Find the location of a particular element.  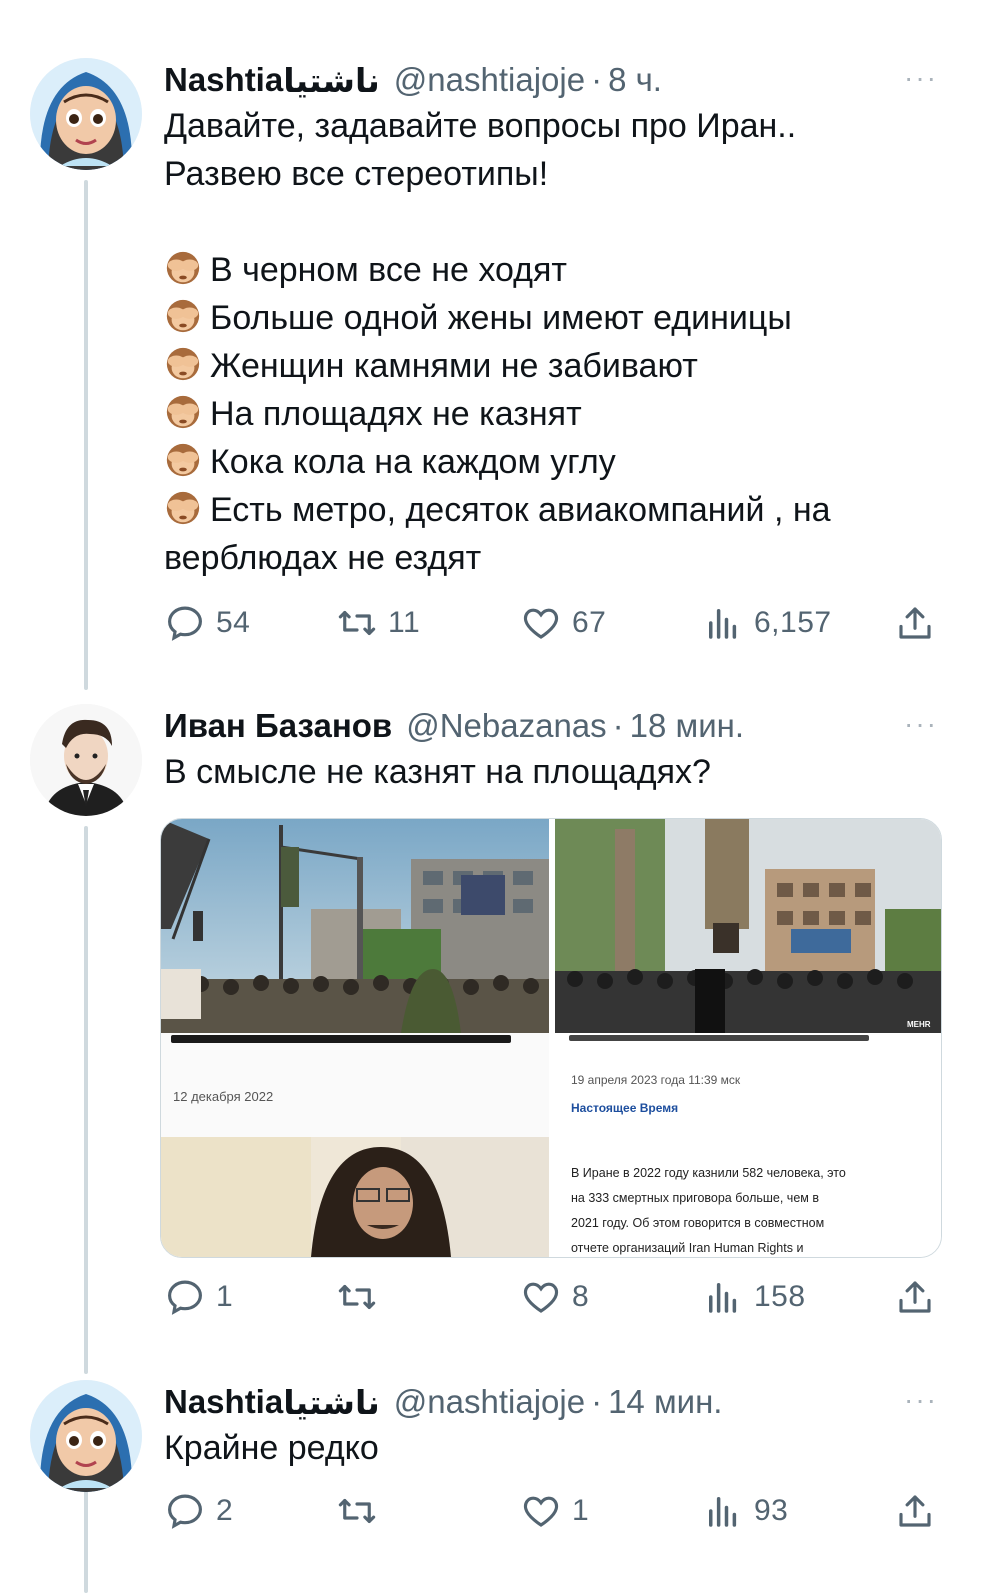

list-item: Кока кола на каждом углу is located at coordinates (497, 462).